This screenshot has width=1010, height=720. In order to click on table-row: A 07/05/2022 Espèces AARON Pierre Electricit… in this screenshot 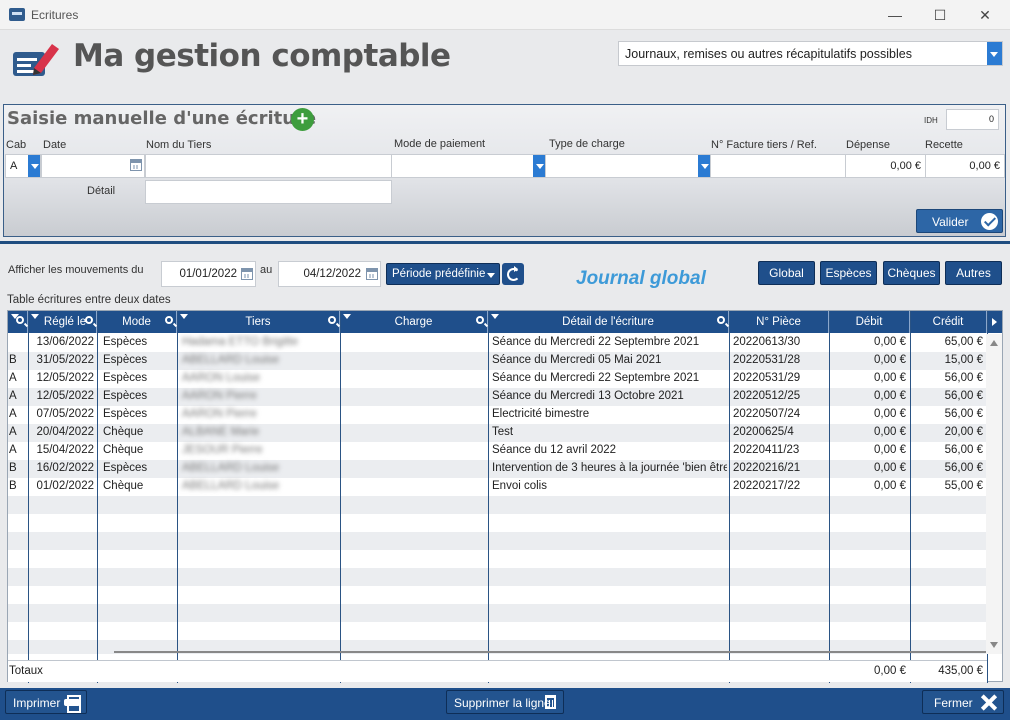, I will do `click(497, 415)`.